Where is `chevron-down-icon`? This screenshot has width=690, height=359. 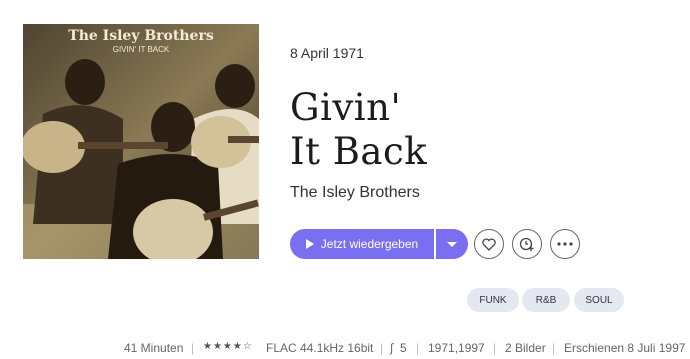 chevron-down-icon is located at coordinates (452, 244).